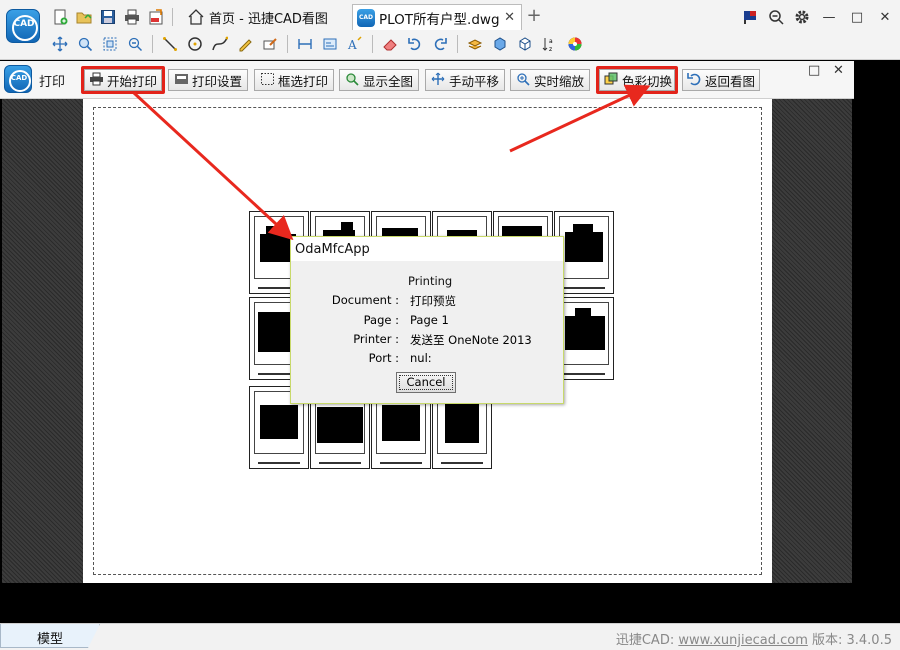 This screenshot has width=900, height=650. I want to click on highlight-start-print, so click(123, 80).